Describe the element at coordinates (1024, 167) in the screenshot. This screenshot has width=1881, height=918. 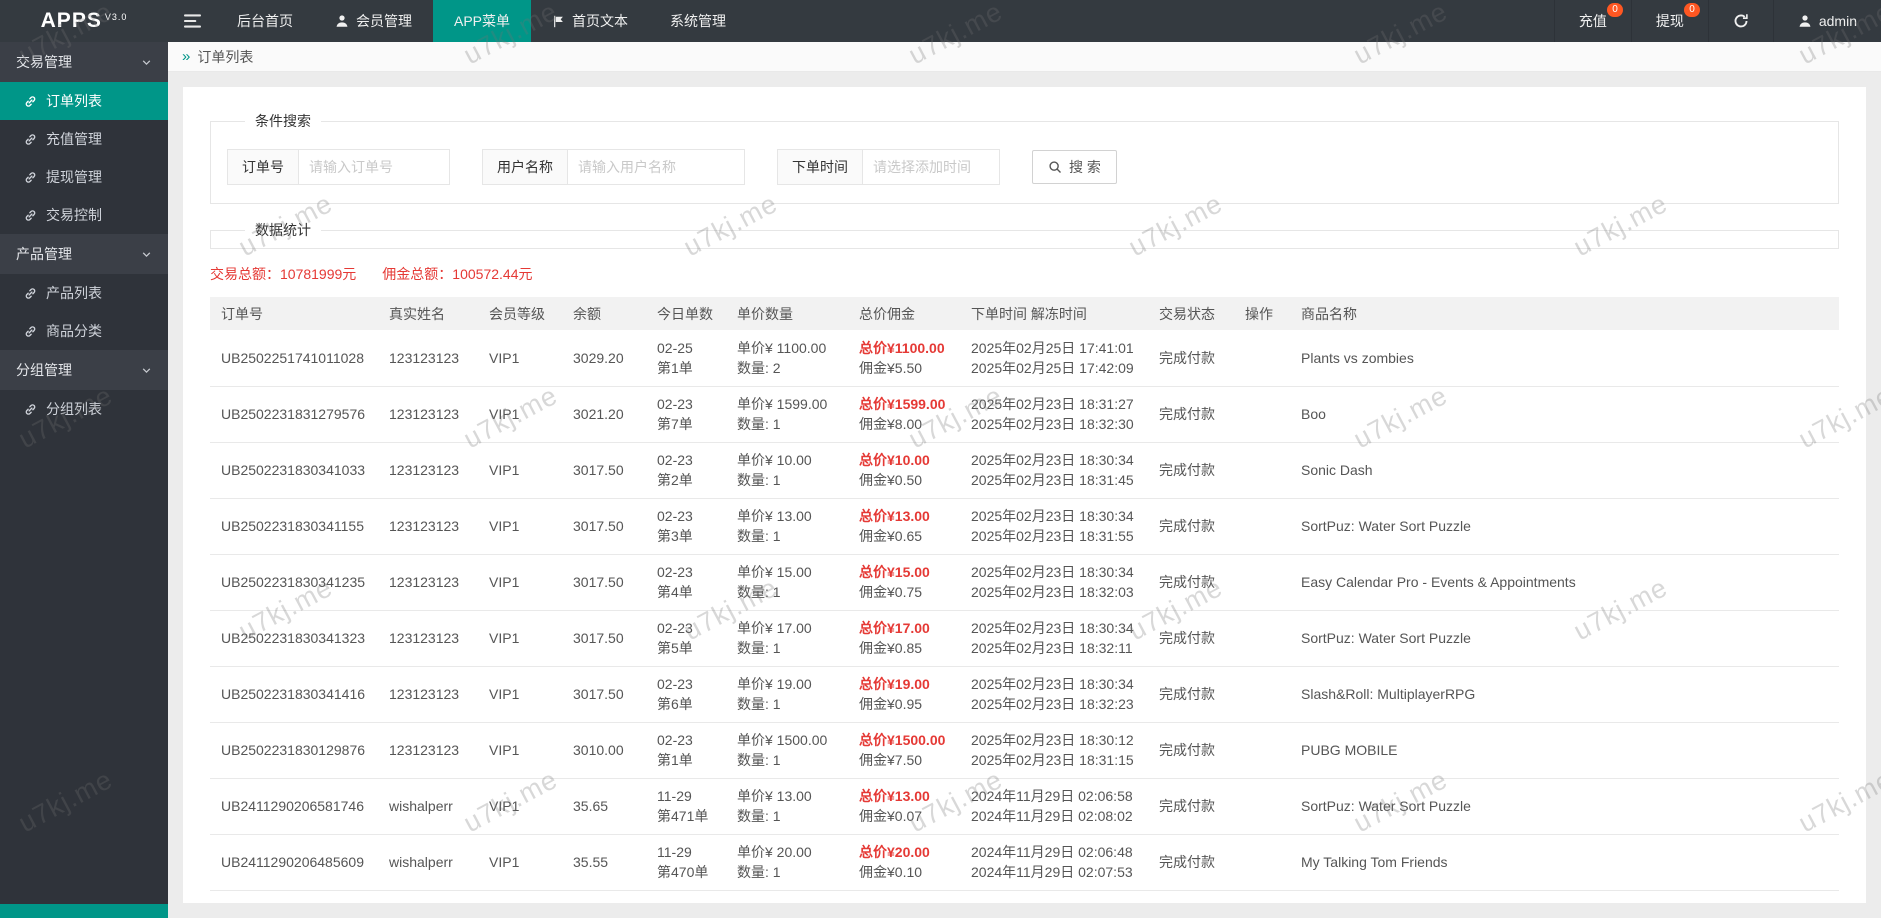
I see `search-row: 订单号 用户名称 下单时间 搜 索` at that location.